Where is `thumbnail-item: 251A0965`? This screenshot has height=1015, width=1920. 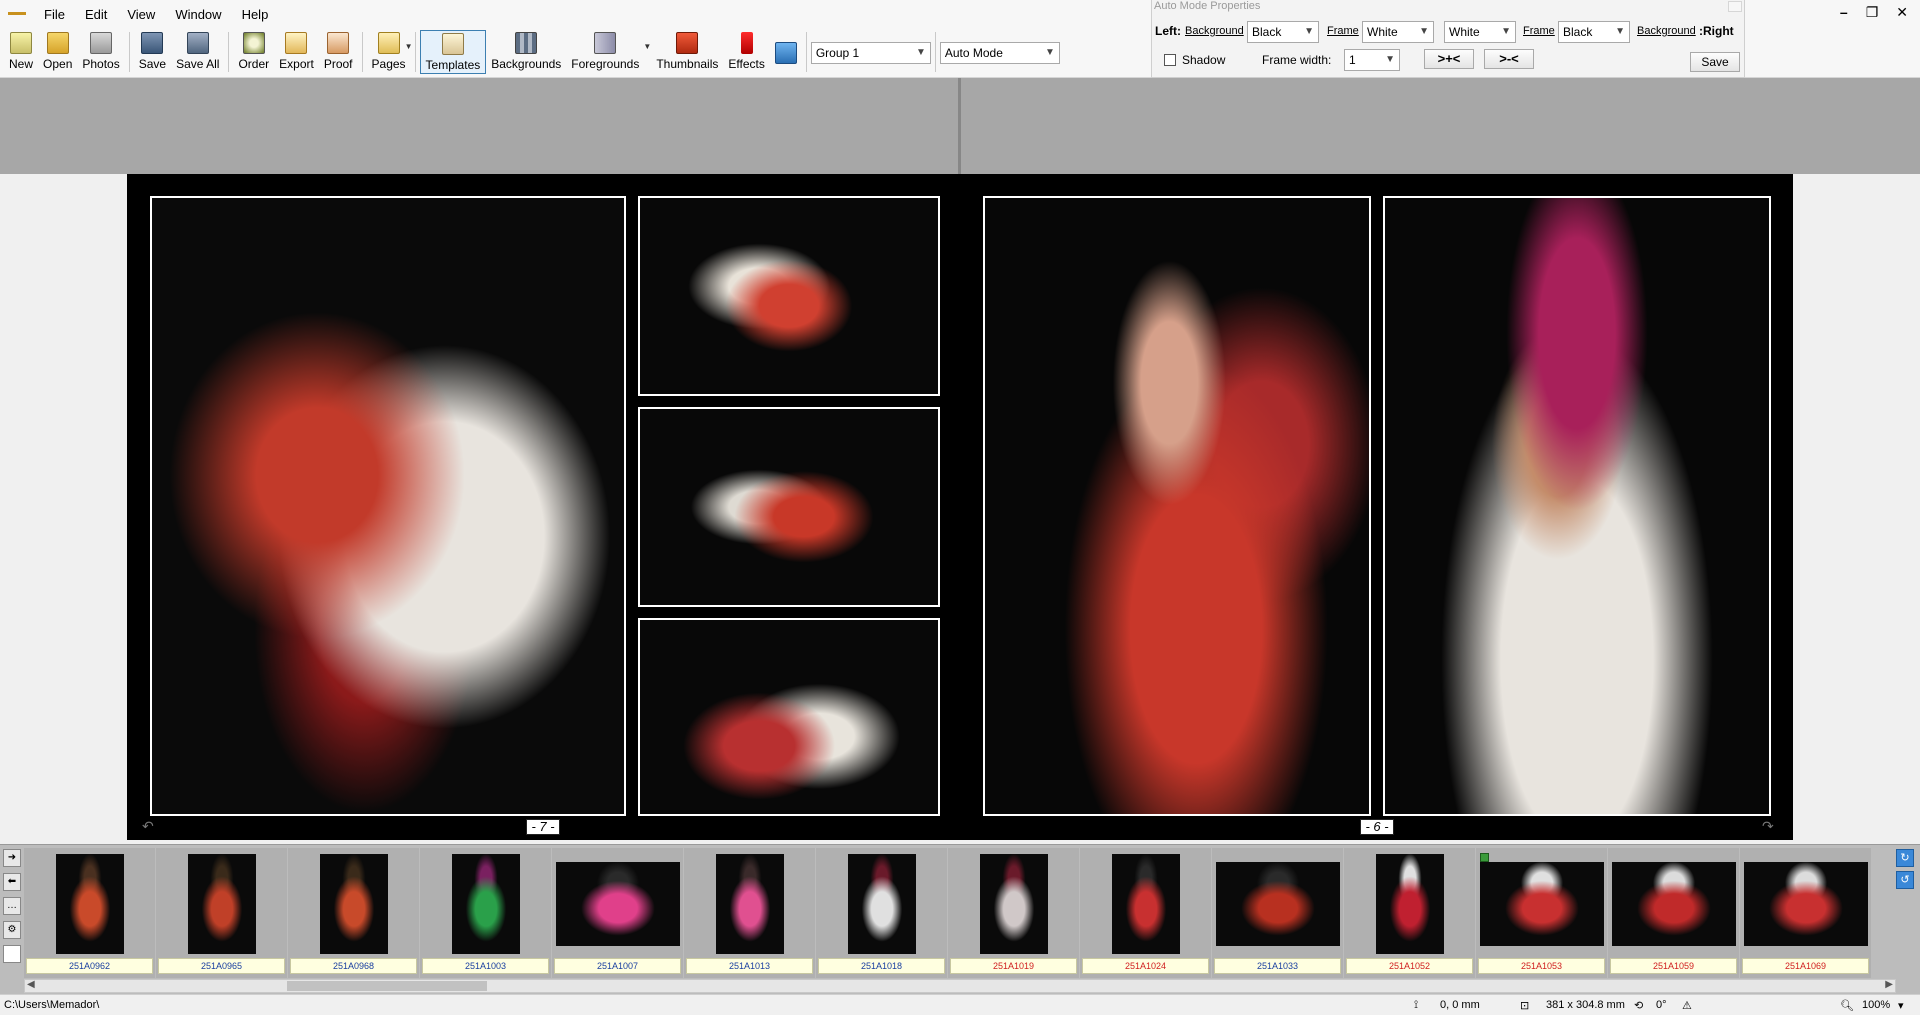
thumbnail-item: 251A0965 is located at coordinates (221, 913).